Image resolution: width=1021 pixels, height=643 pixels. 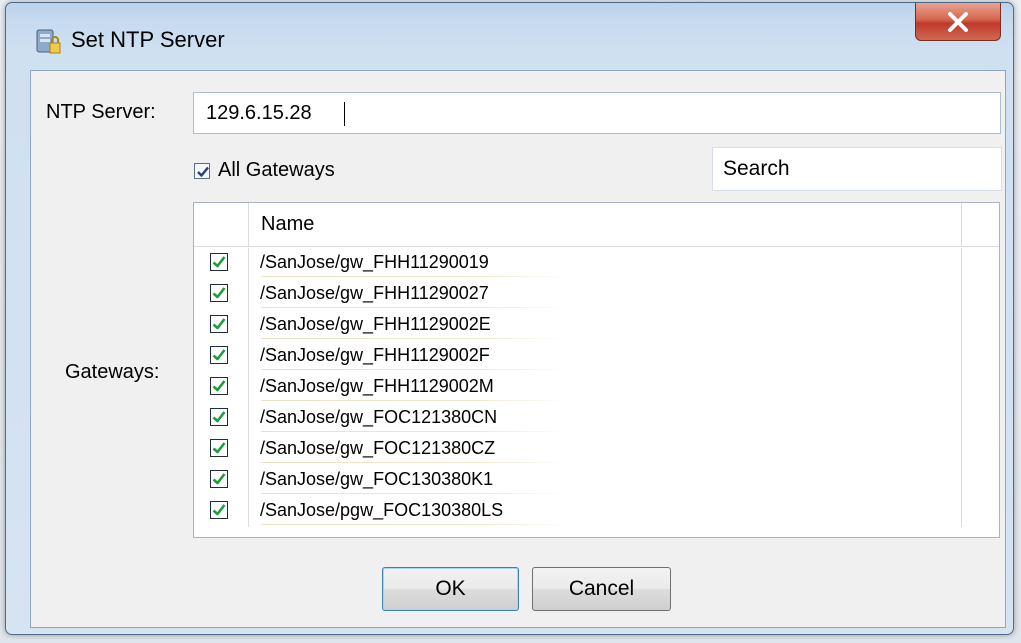 What do you see at coordinates (605, 511) in the screenshot?
I see `row-name: /SanJose/pgw_FOC130380LS` at bounding box center [605, 511].